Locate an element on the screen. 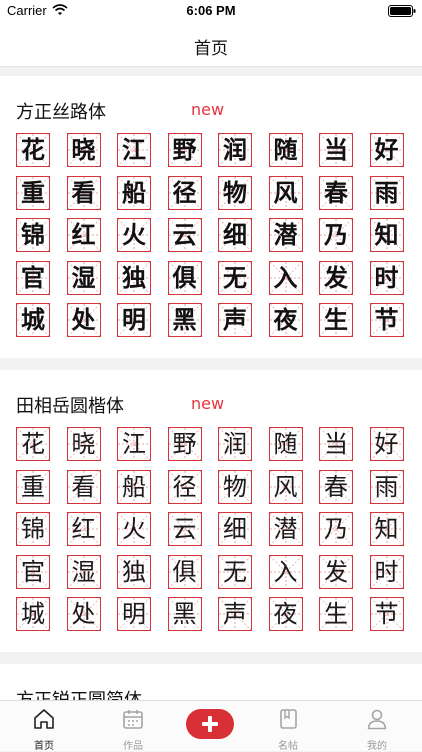  tab-home: 首页 is located at coordinates (44, 726).